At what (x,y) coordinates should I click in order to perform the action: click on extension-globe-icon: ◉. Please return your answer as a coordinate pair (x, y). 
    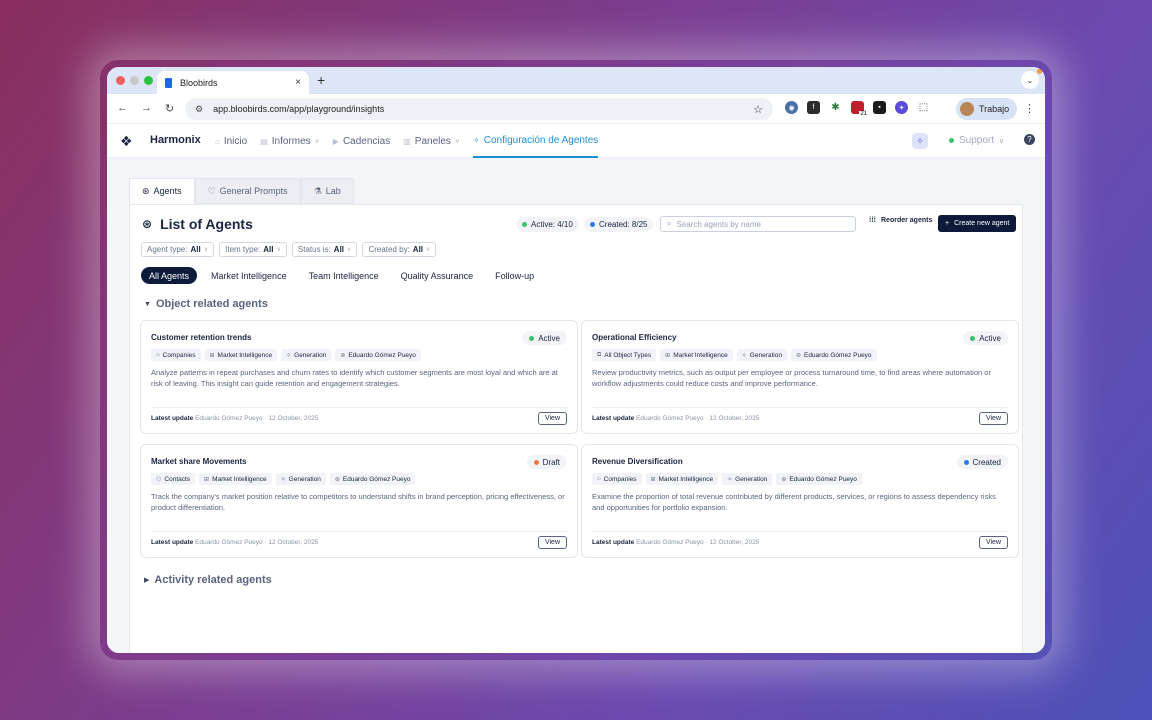
    Looking at the image, I should click on (791, 107).